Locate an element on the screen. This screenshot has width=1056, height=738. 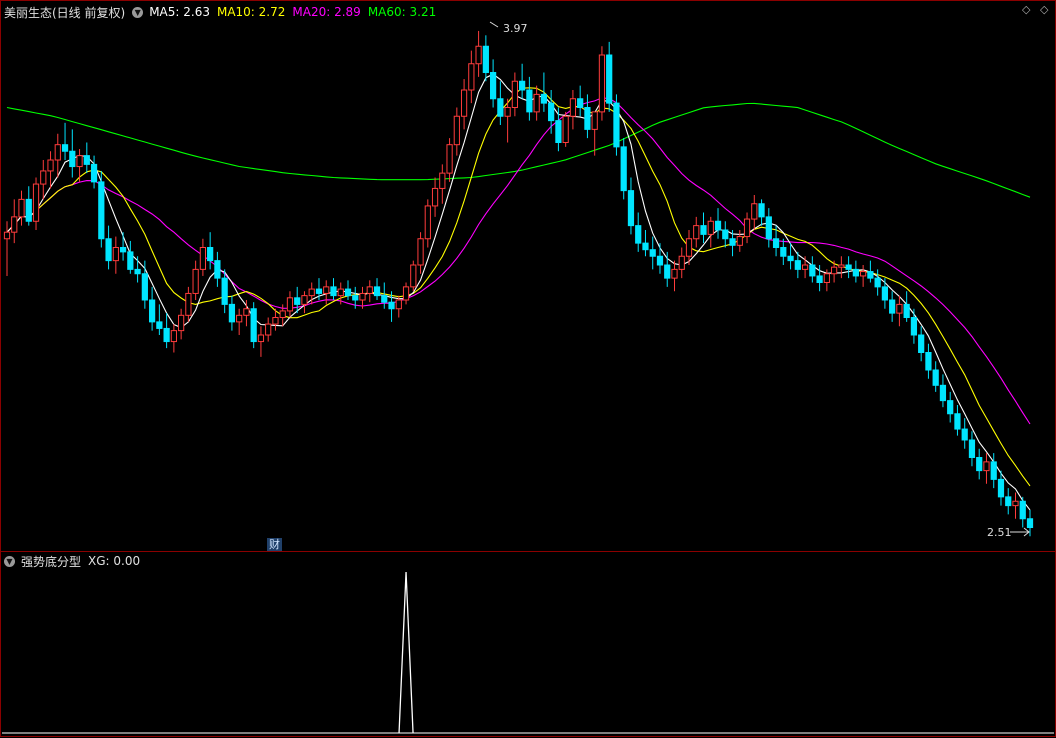
high-price-label: 3.97 is located at coordinates (515, 28).